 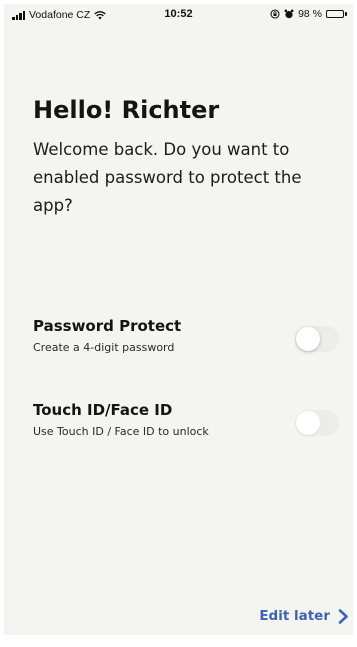 I want to click on touch-face-id-description: Use Touch ID / Face ID to unlock, so click(x=121, y=431).